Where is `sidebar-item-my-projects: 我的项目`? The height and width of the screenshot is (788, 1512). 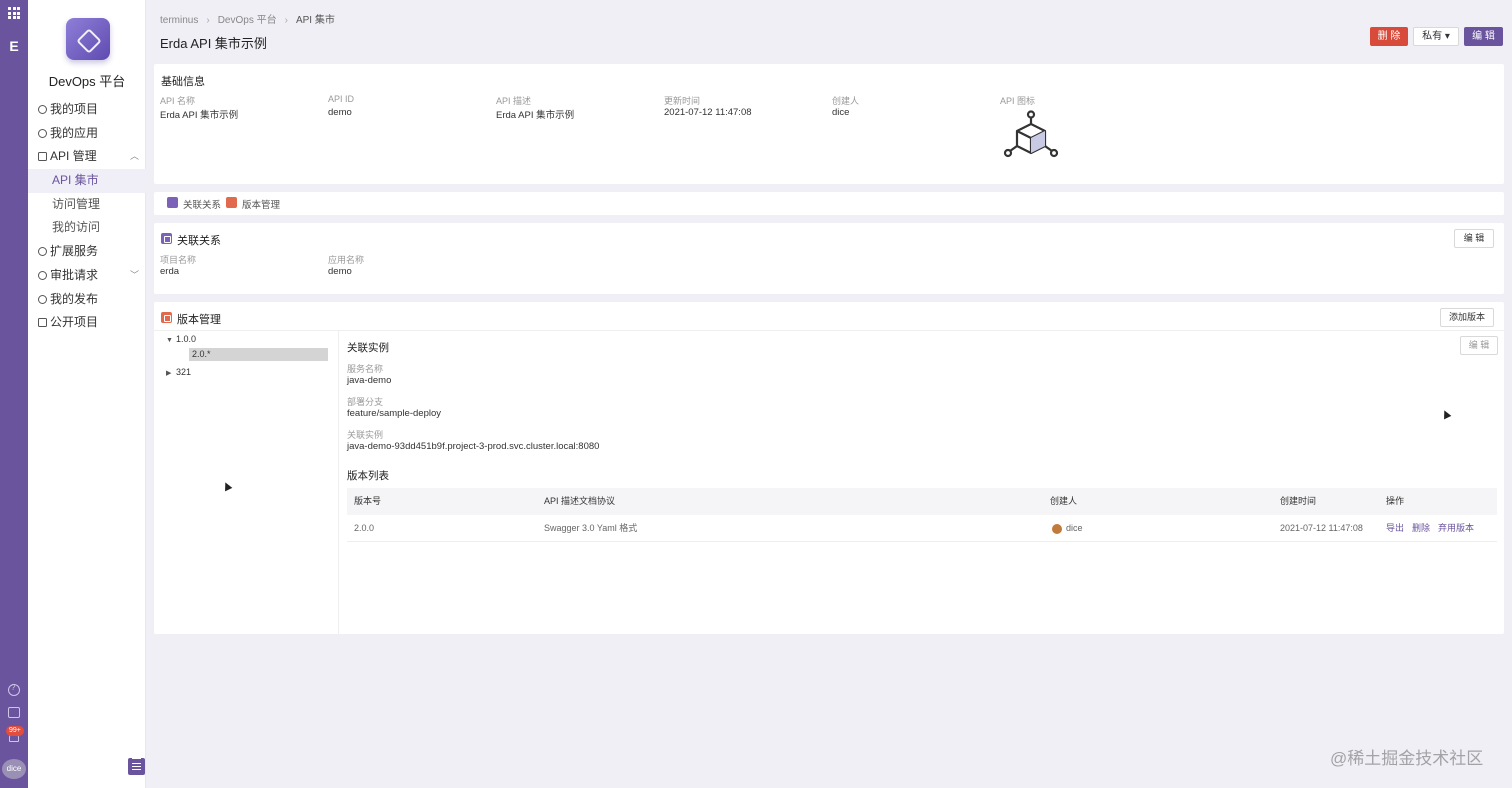
sidebar-item-my-projects: 我的项目 is located at coordinates (87, 110).